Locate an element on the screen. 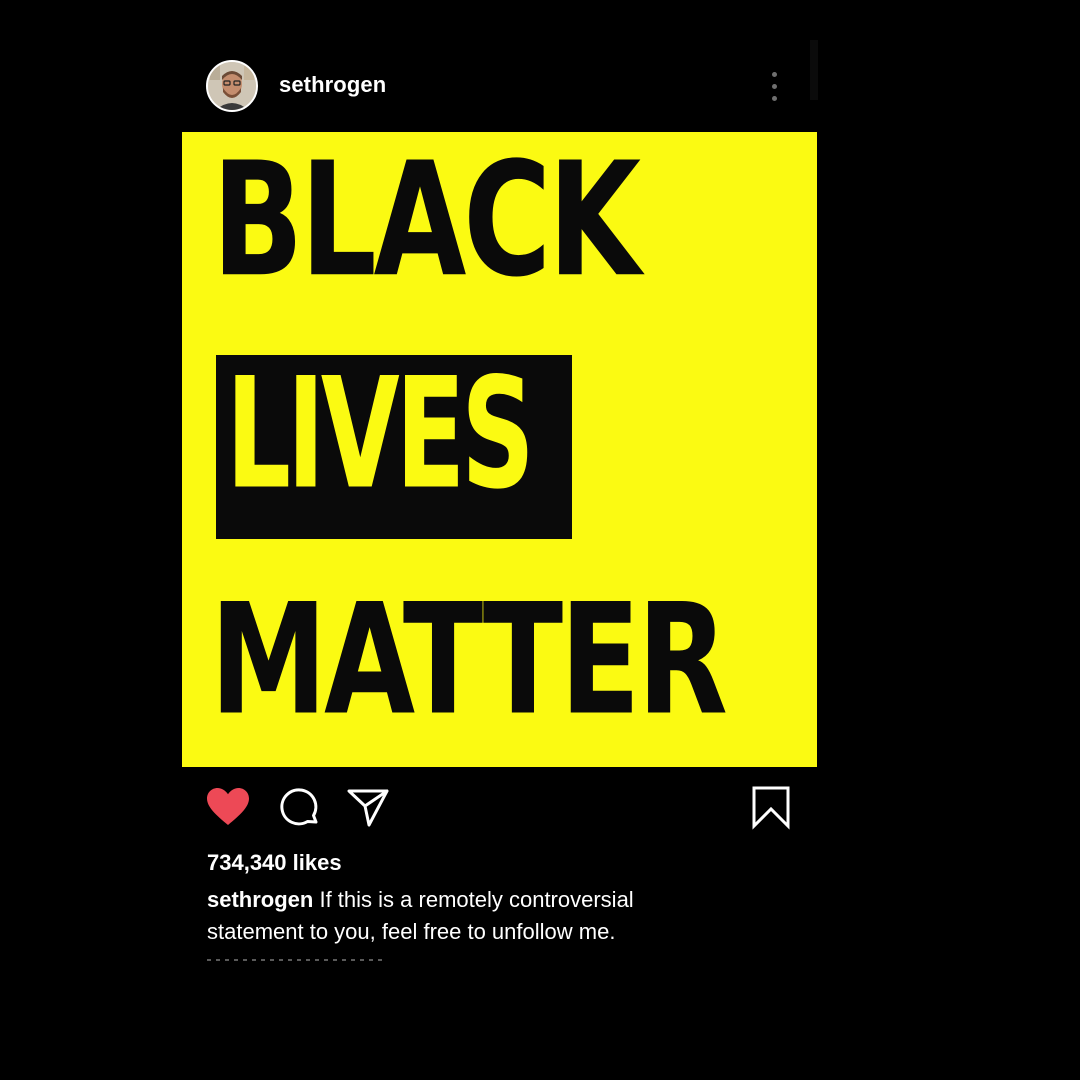 The height and width of the screenshot is (1080, 1080). send-icon is located at coordinates (368, 808).